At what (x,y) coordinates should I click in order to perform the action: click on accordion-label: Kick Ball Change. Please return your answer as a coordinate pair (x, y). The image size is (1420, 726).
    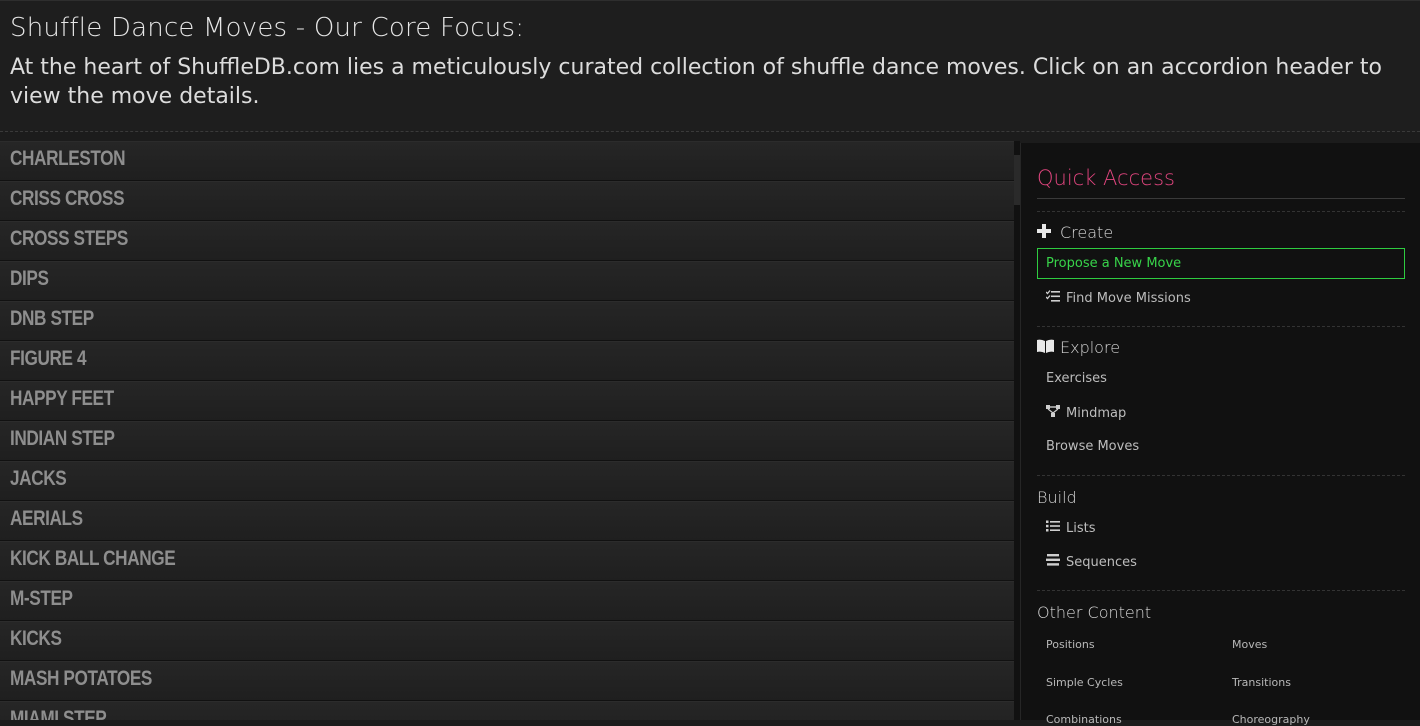
    Looking at the image, I should click on (93, 558).